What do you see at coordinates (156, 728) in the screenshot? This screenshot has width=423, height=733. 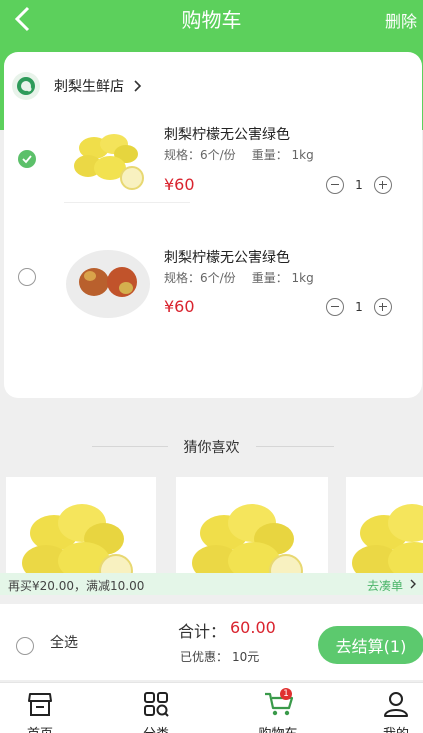 I see `tab-label: 分类` at bounding box center [156, 728].